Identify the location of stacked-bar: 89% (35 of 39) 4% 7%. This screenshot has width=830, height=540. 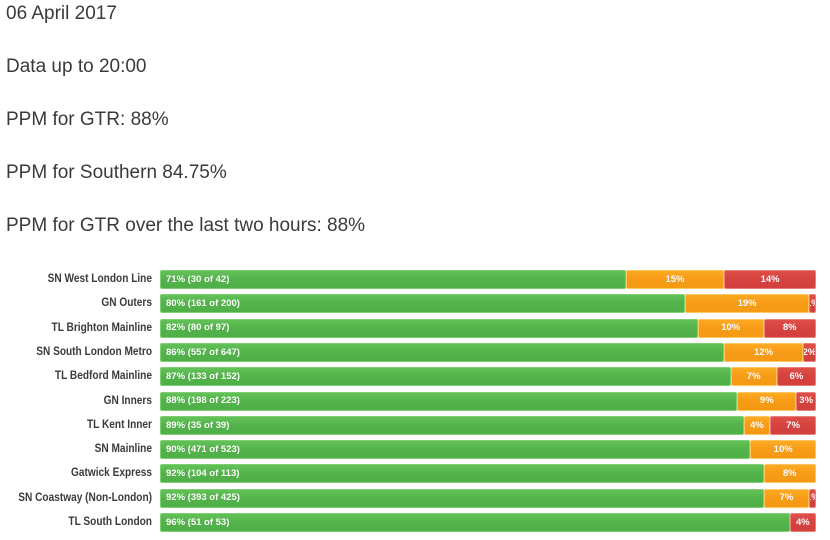
(495, 425).